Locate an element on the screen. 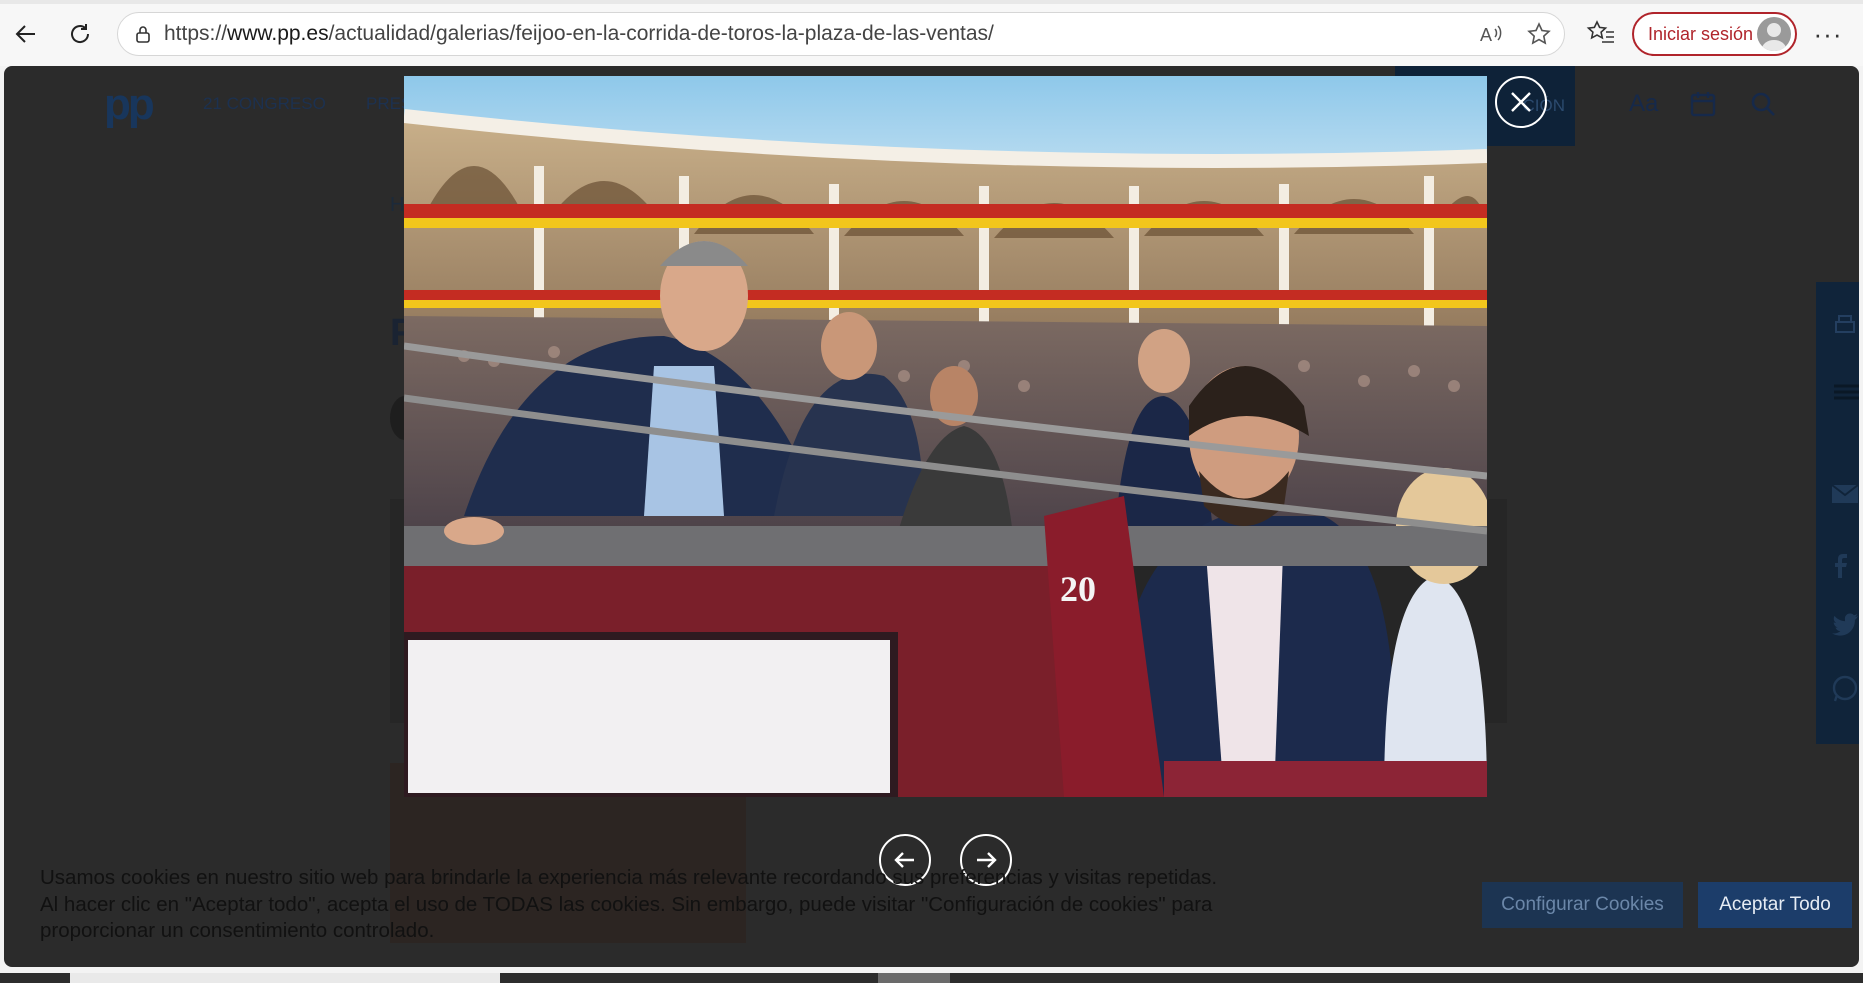 The width and height of the screenshot is (1863, 983). calendar-icon is located at coordinates (1703, 107).